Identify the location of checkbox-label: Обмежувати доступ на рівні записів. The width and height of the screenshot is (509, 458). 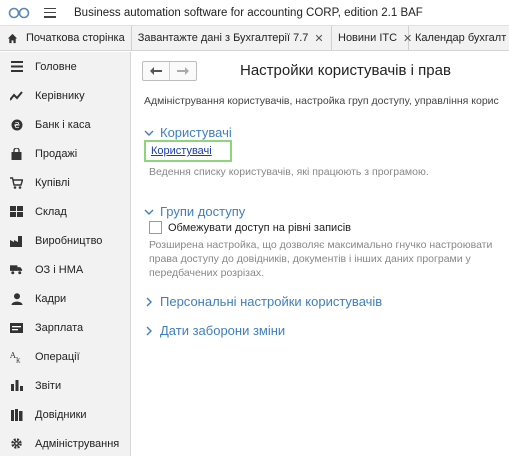
(259, 227).